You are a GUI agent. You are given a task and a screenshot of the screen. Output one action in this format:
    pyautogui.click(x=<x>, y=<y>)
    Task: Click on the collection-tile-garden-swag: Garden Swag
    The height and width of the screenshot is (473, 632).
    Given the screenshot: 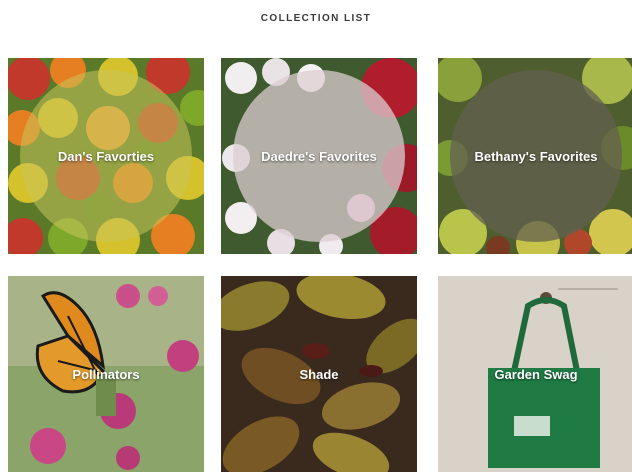 What is the action you would take?
    pyautogui.click(x=535, y=374)
    